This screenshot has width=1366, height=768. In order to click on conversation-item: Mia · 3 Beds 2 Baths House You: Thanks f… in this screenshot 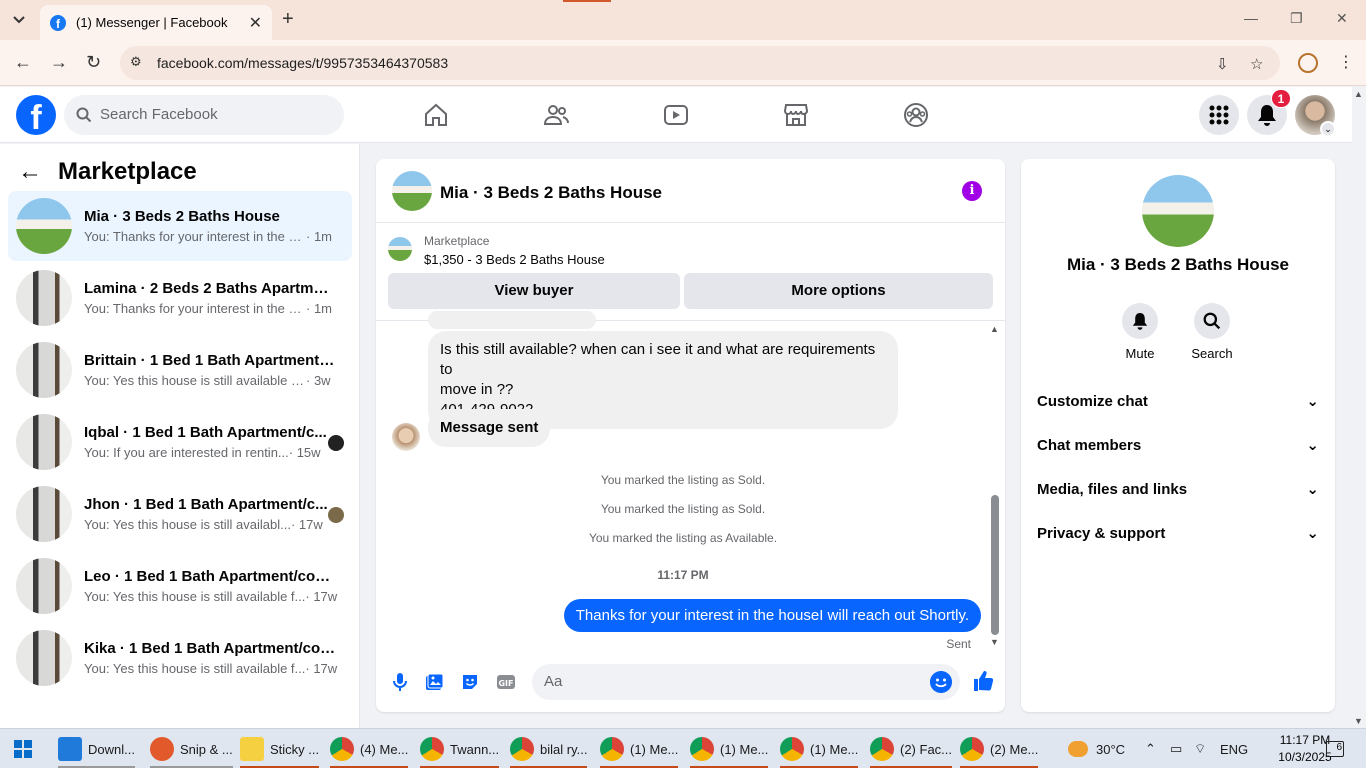, I will do `click(180, 226)`.